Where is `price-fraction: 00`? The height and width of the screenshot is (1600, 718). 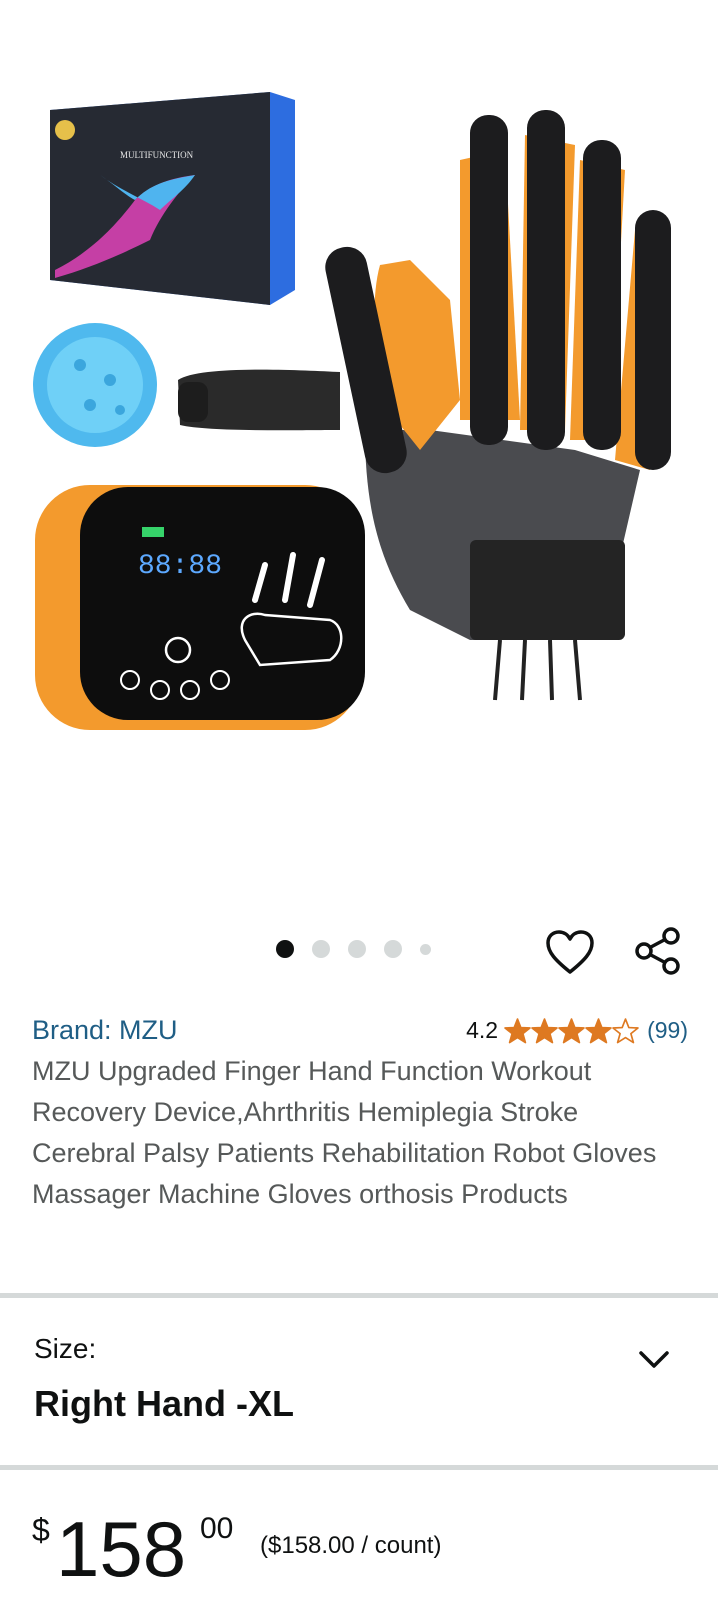
price-fraction: 00 is located at coordinates (217, 1528).